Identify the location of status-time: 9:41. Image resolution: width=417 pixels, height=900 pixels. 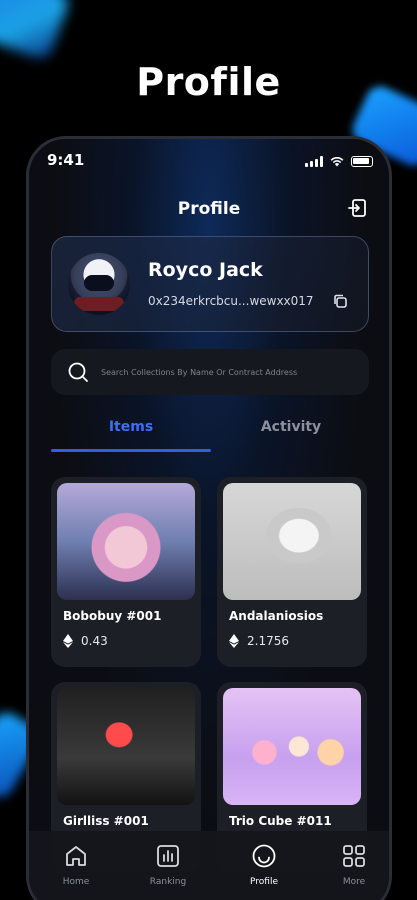
(66, 160).